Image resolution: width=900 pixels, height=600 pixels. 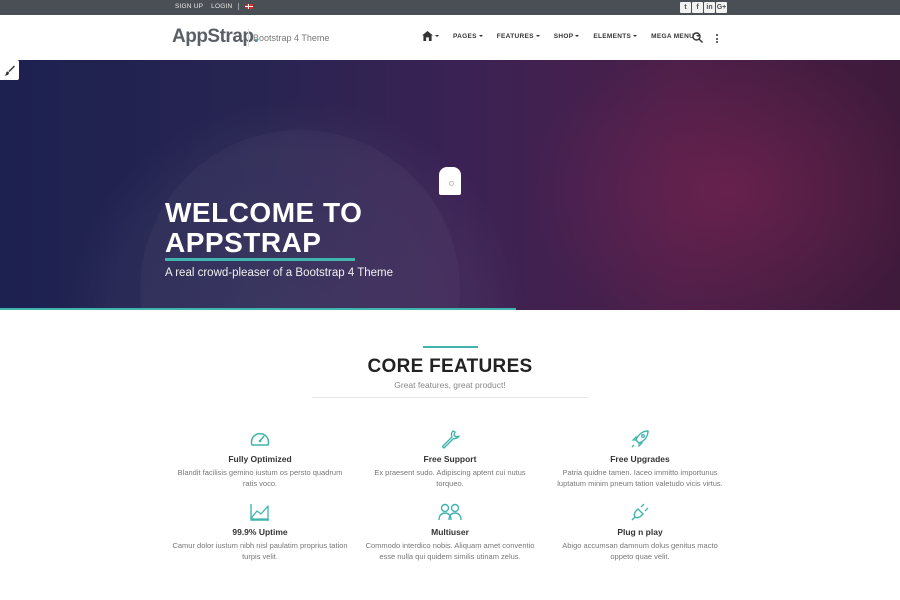 What do you see at coordinates (213, 36) in the screenshot?
I see `logo-text: AppStrap` at bounding box center [213, 36].